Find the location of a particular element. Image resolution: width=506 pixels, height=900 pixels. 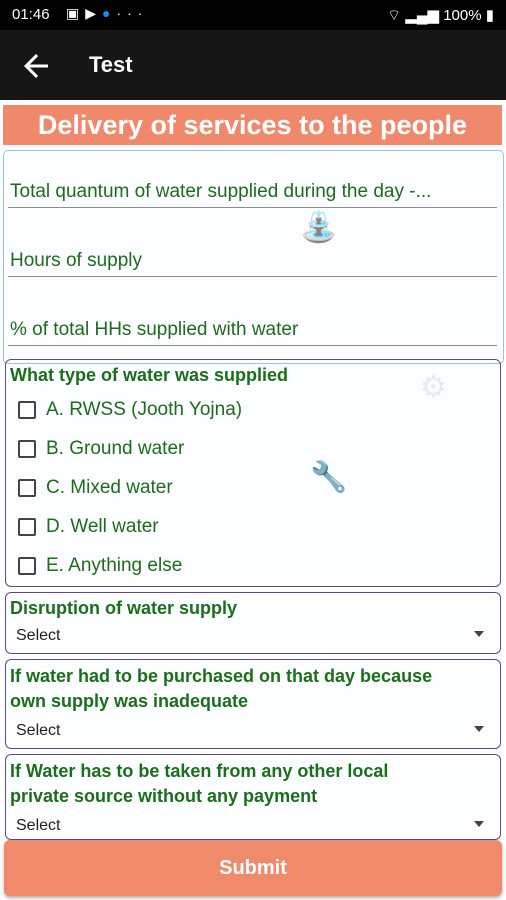

hours-of-supply-hint: Hours of supply is located at coordinates (76, 260).